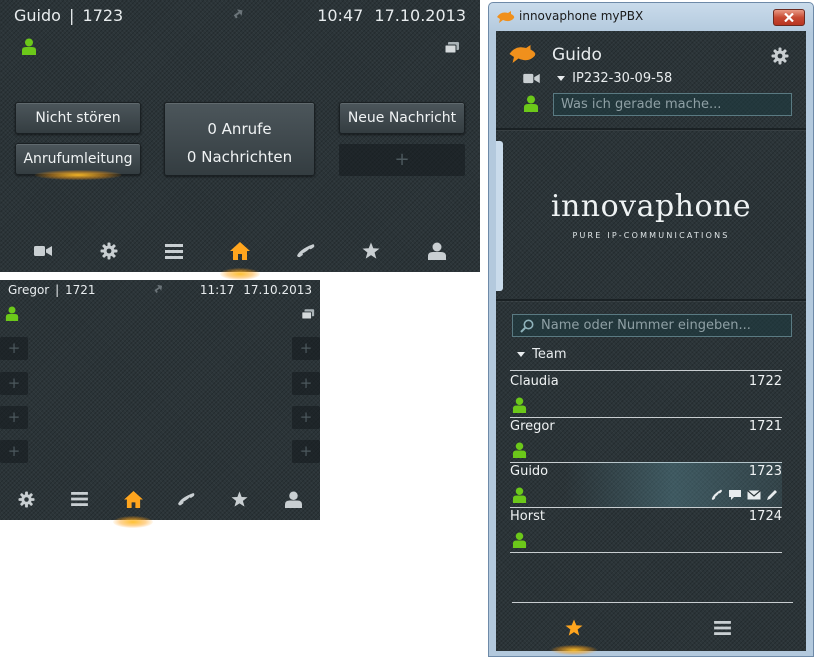 The height and width of the screenshot is (659, 815). Describe the element at coordinates (581, 16) in the screenshot. I see `window-title: innovaphone myPBX` at that location.